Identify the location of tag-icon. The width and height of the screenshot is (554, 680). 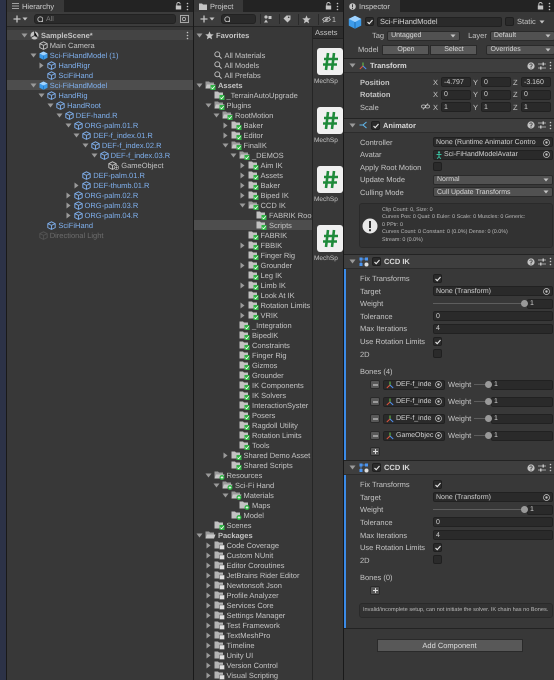
(286, 19).